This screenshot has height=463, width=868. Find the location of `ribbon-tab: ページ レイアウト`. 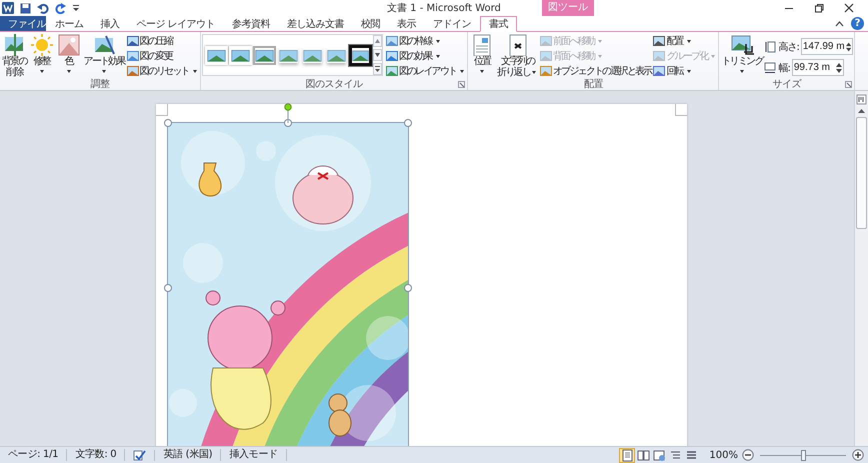

ribbon-tab: ページ レイアウト is located at coordinates (176, 23).